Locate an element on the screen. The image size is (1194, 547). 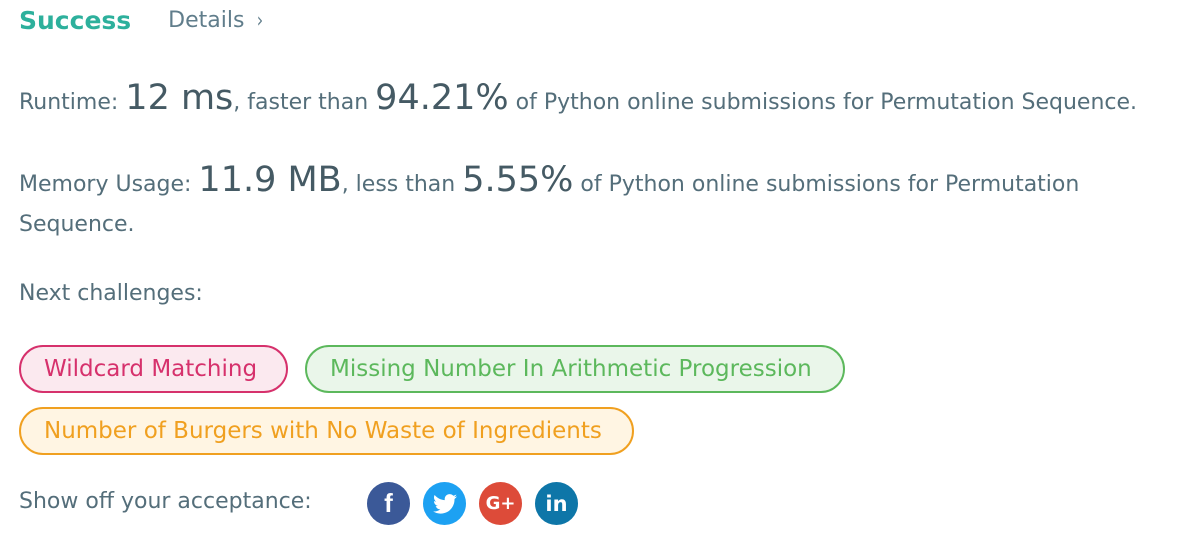
linkedin-glyph: in is located at coordinates (556, 503).